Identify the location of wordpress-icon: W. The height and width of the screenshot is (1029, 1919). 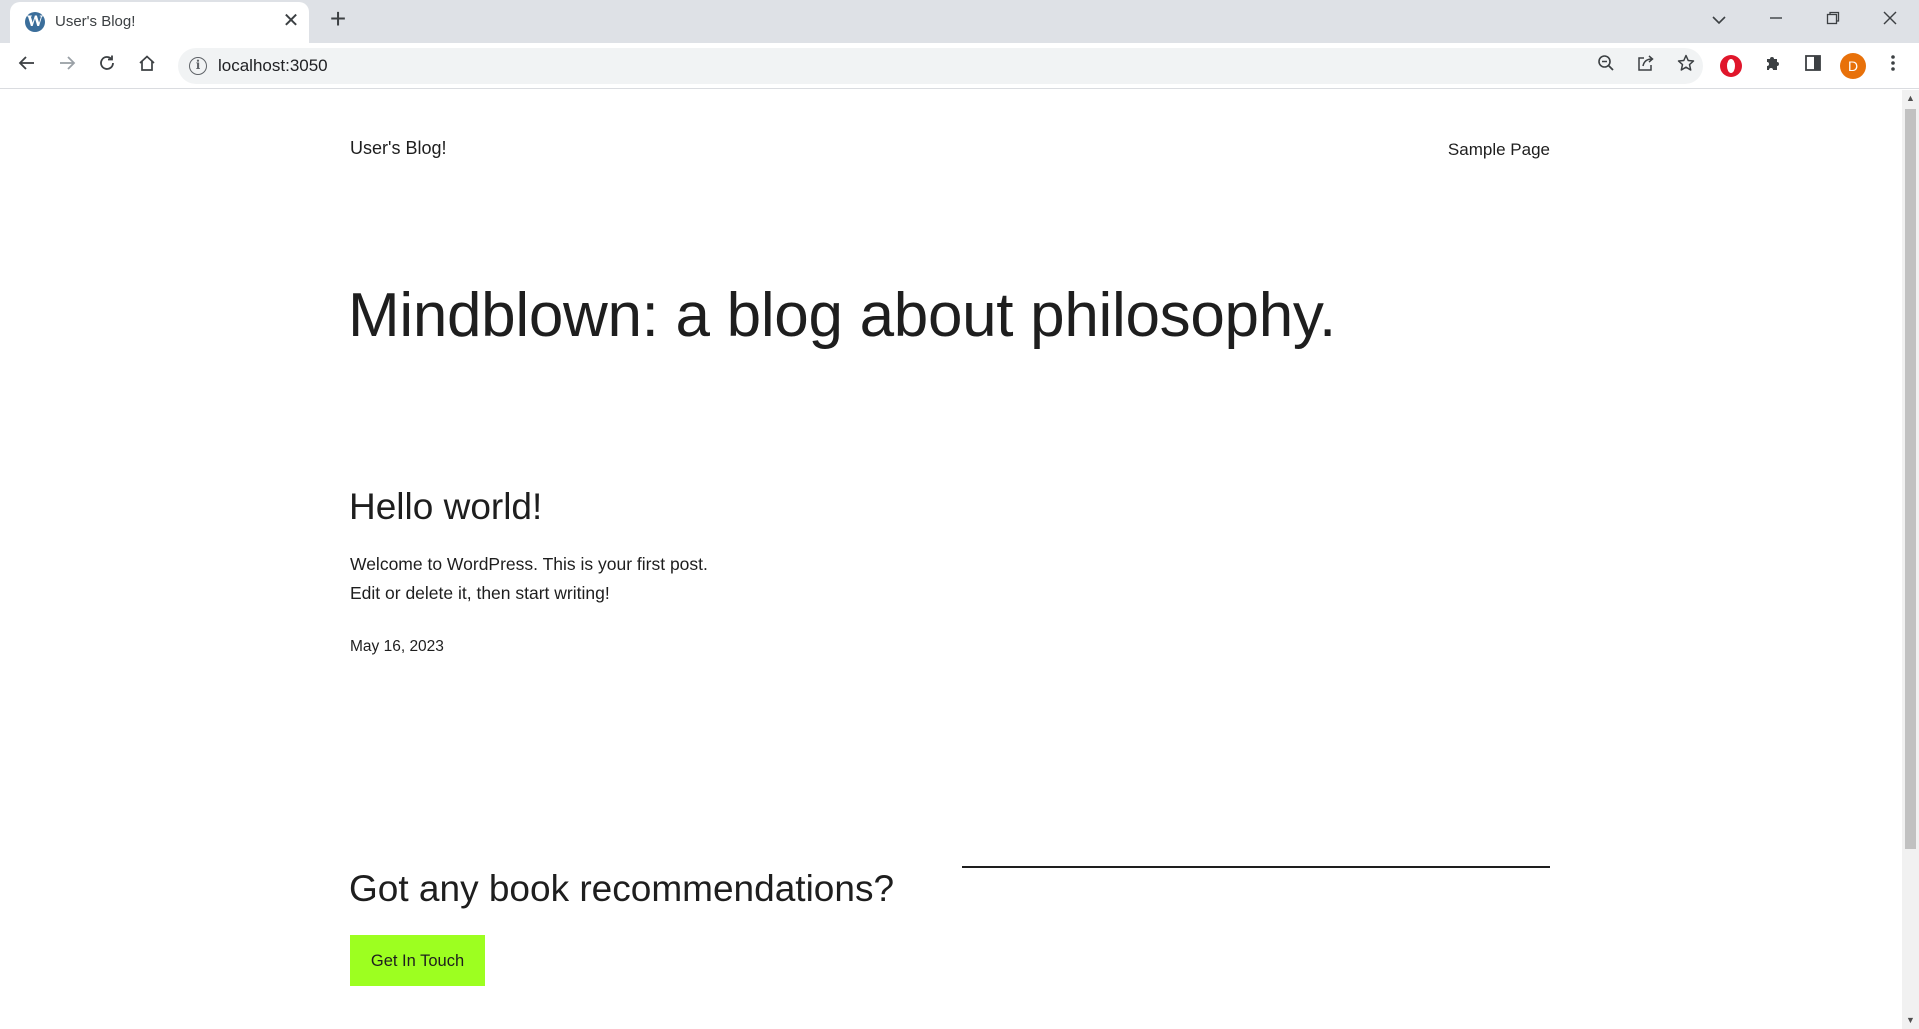
(35, 22).